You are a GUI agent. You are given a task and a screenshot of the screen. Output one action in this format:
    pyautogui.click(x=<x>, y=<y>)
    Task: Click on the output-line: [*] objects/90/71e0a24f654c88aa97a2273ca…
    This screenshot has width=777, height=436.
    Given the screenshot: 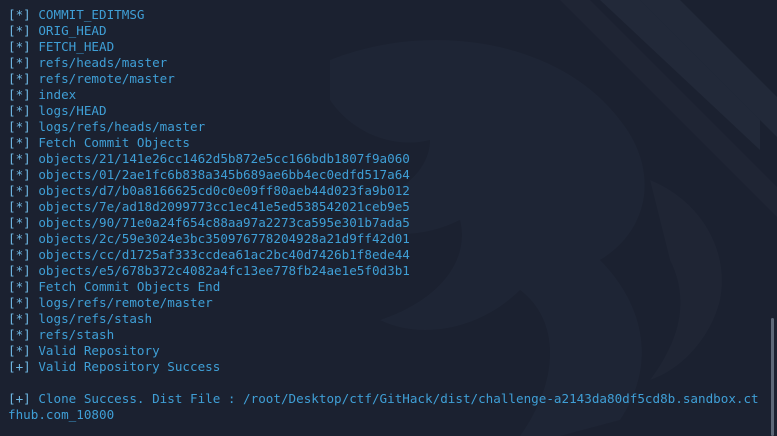 What is the action you would take?
    pyautogui.click(x=387, y=223)
    